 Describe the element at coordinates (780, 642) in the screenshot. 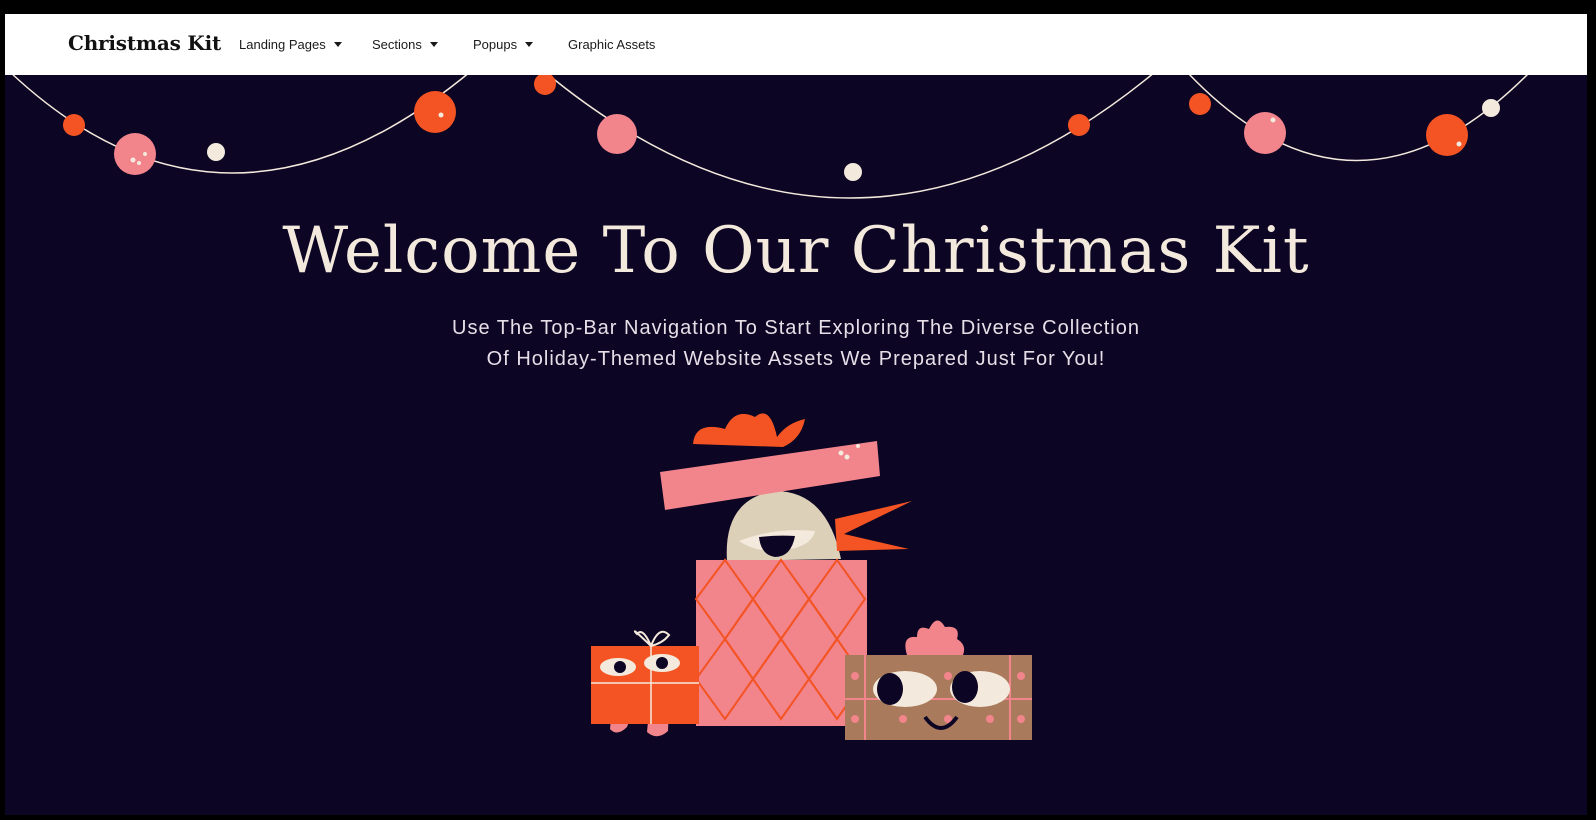

I see `gift-box-pink` at that location.